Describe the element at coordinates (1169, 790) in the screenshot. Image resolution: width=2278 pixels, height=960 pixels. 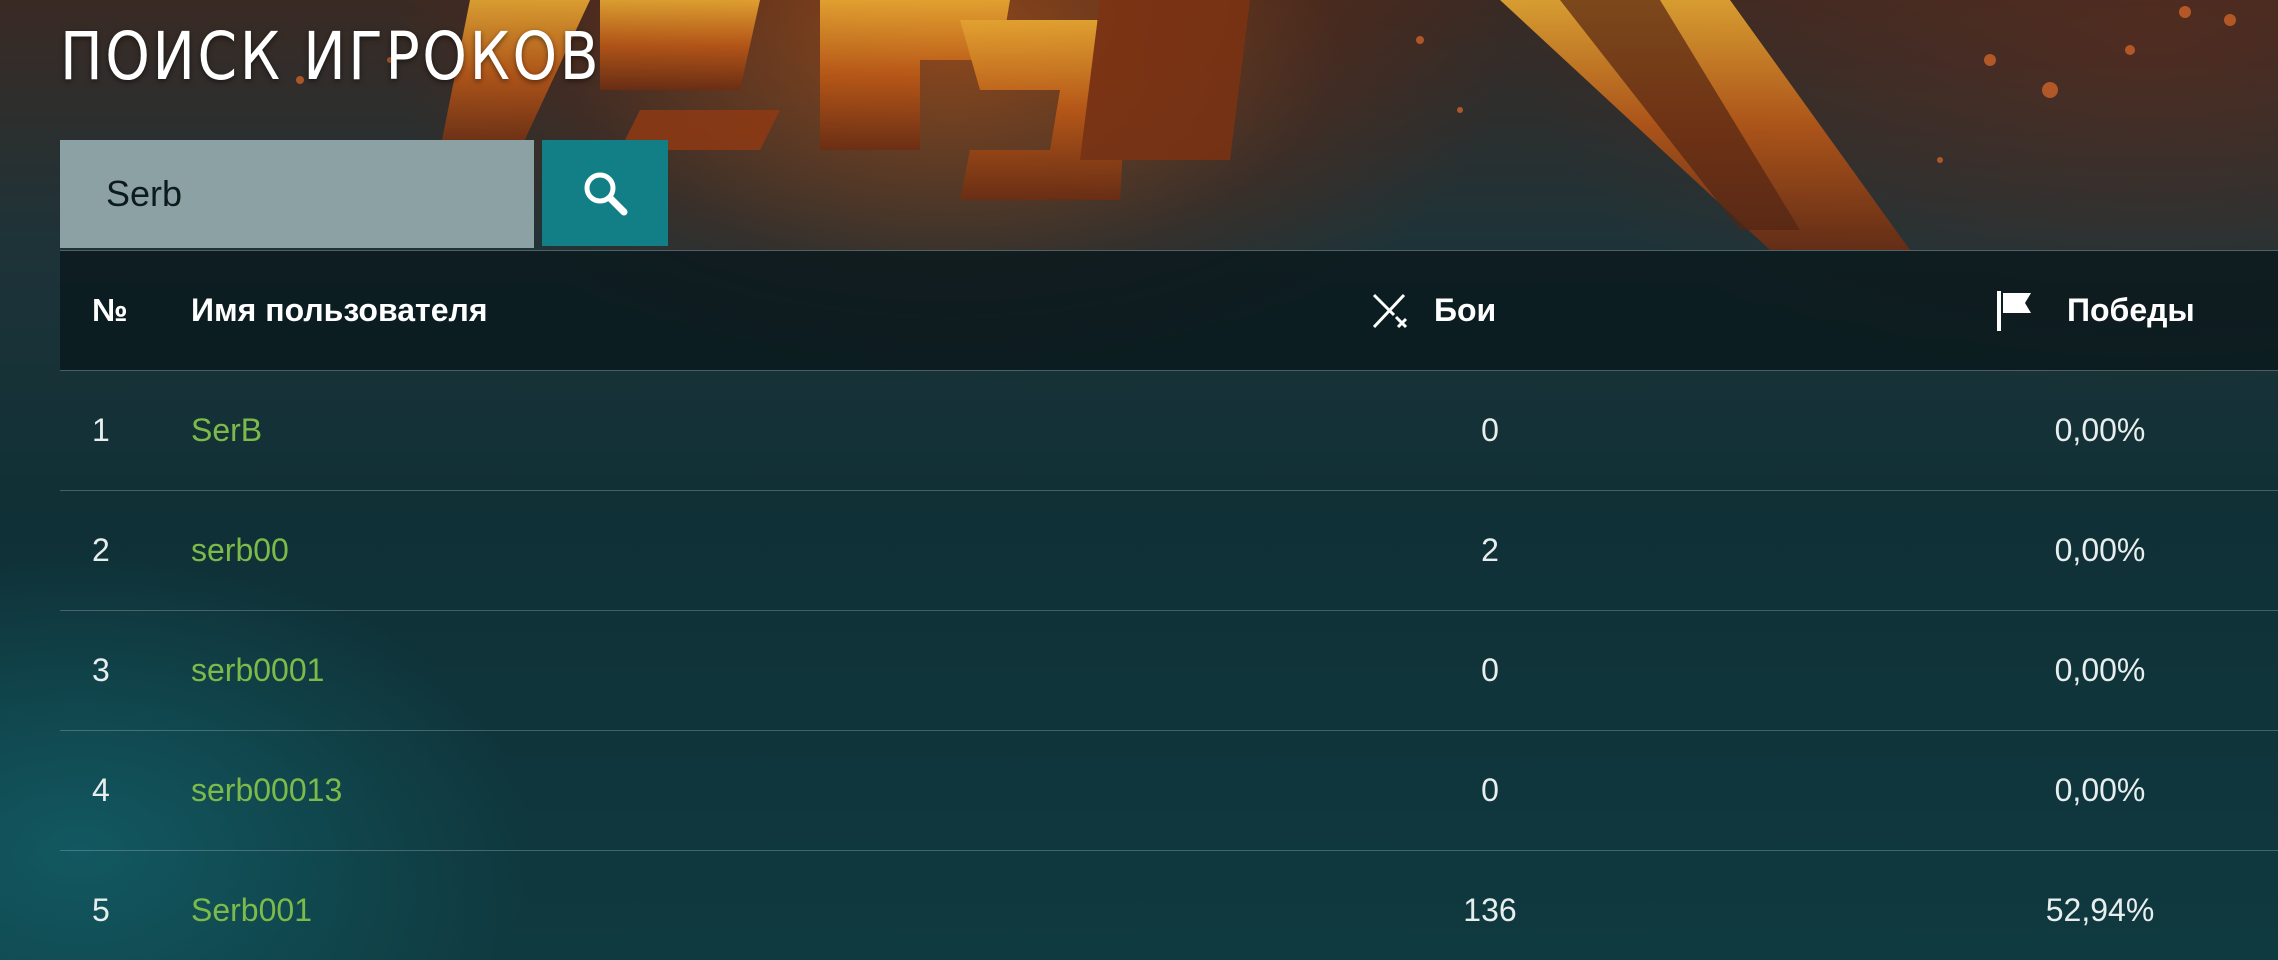
I see `table-row: 4 serb00013 0 0,00%` at that location.